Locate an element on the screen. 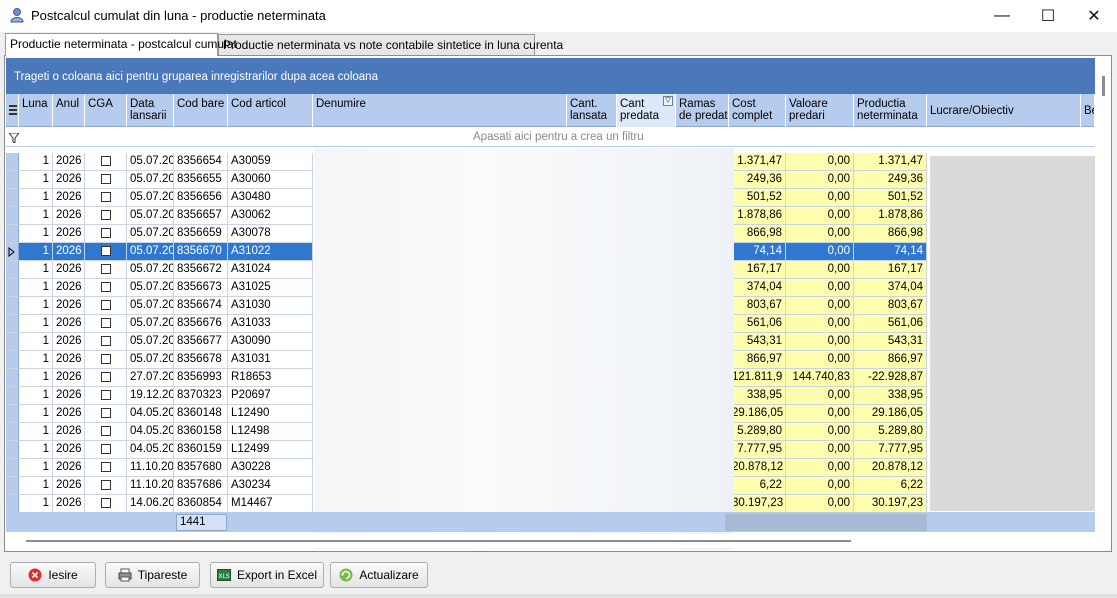 The width and height of the screenshot is (1117, 598). vertical-scrollbar is located at coordinates (1104, 304).